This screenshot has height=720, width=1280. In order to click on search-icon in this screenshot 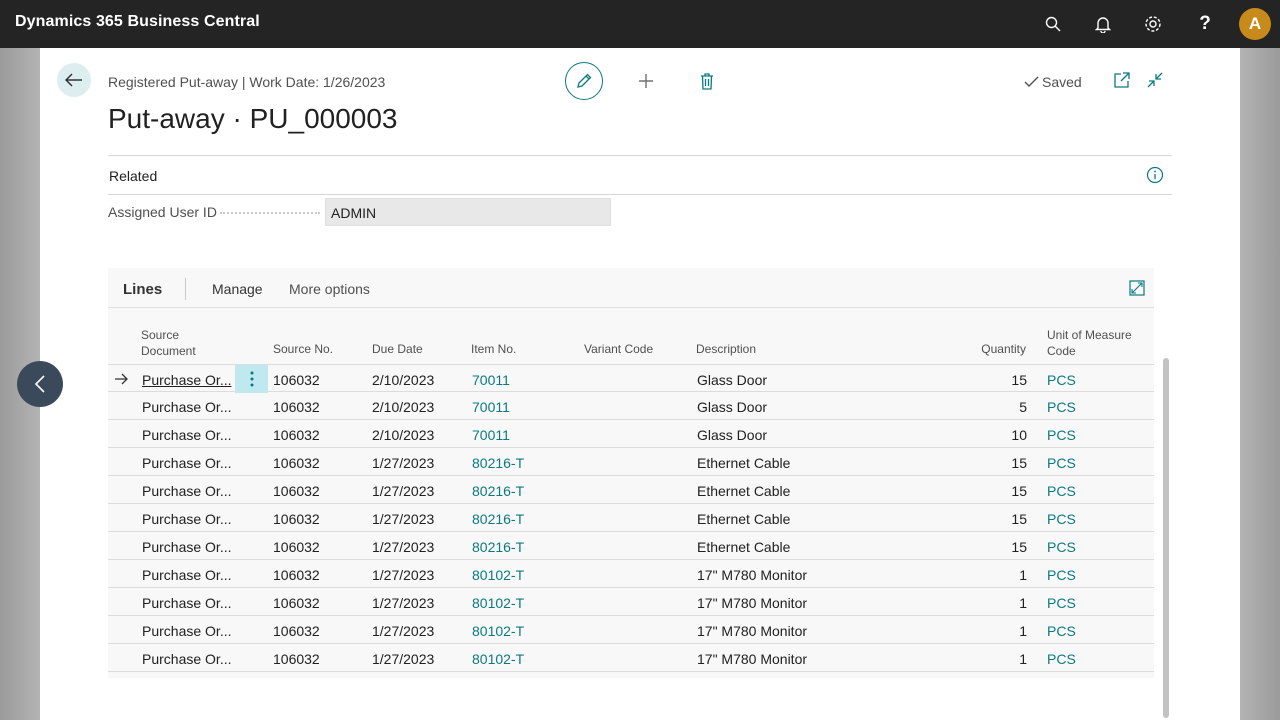, I will do `click(1053, 24)`.